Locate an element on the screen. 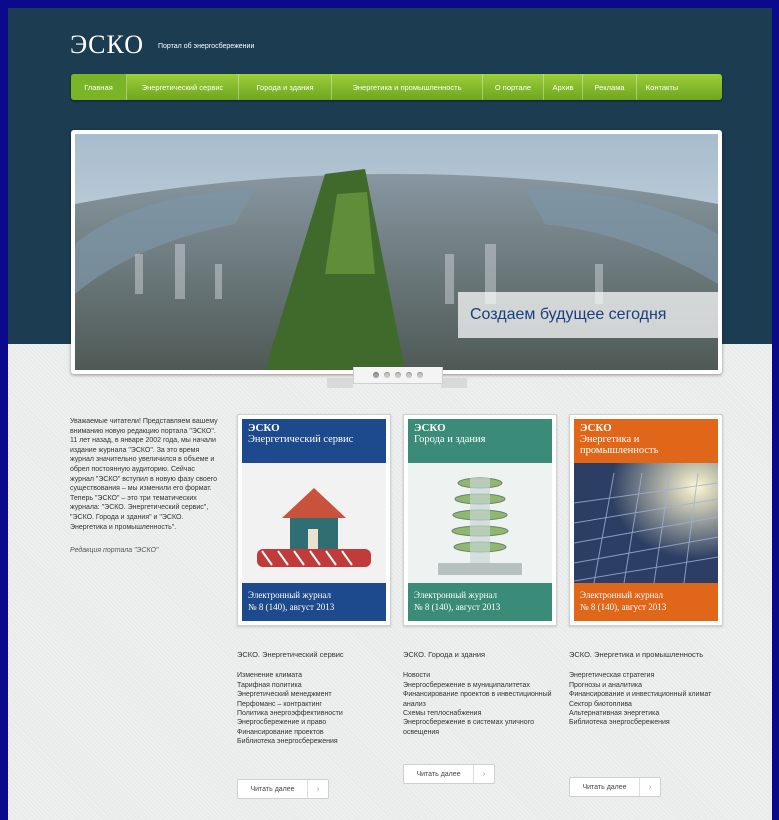  read-more-button-energy-industry: Читать далее › is located at coordinates (615, 787).